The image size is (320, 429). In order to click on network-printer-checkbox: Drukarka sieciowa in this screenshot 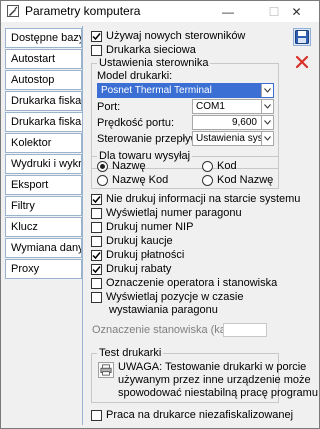, I will do `click(143, 50)`.